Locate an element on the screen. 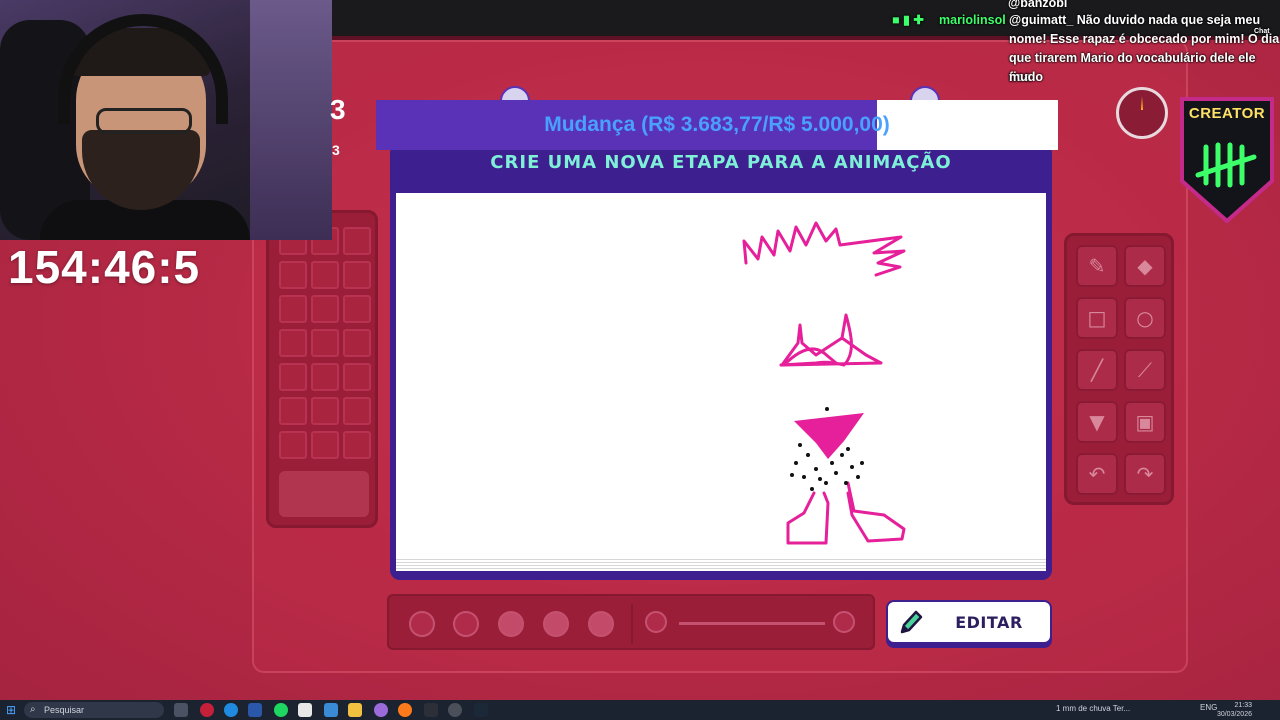  clock-date: 30/03/2026 is located at coordinates (1234, 714).